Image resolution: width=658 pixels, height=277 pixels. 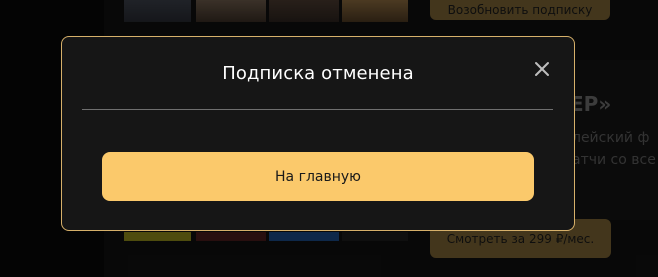 What do you see at coordinates (318, 176) in the screenshot?
I see `go-home-button: На главную` at bounding box center [318, 176].